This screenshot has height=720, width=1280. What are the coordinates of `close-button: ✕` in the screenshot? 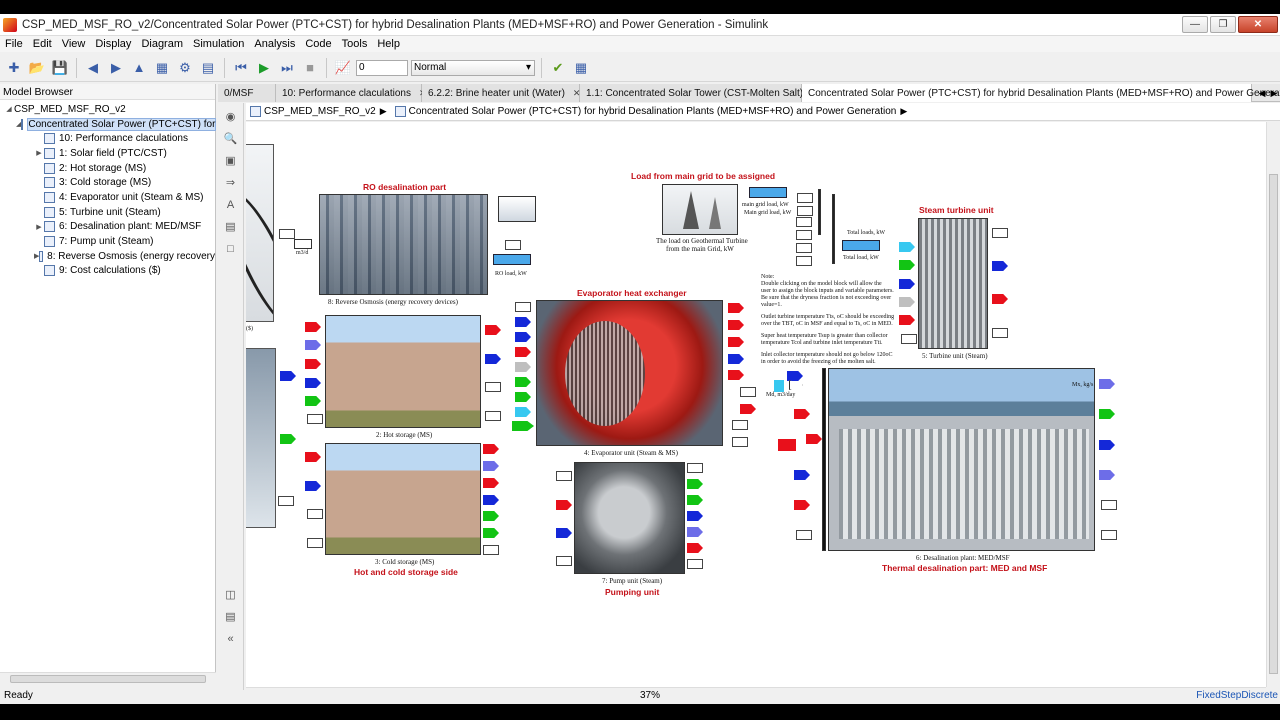 It's located at (1258, 24).